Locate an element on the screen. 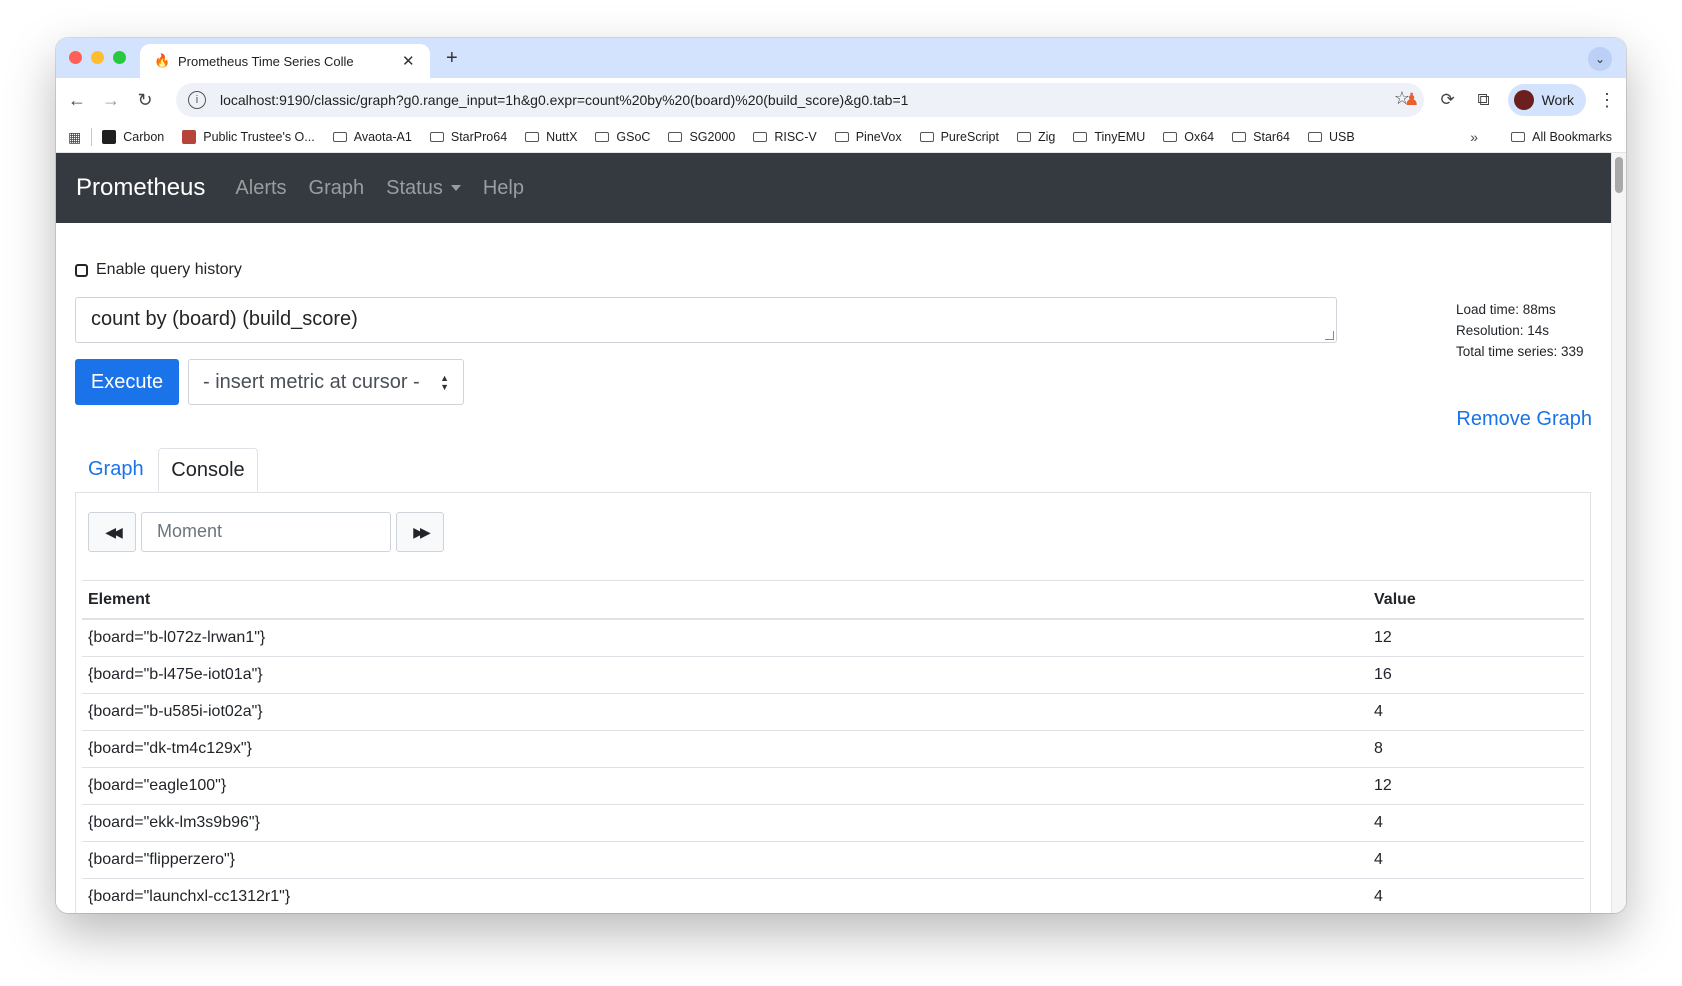 This screenshot has width=1682, height=986. extension-icon: ♟ is located at coordinates (1412, 100).